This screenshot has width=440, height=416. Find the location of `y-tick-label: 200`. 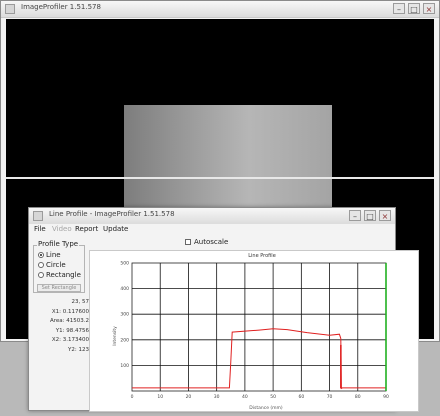

y-tick-label: 200 is located at coordinates (124, 340).